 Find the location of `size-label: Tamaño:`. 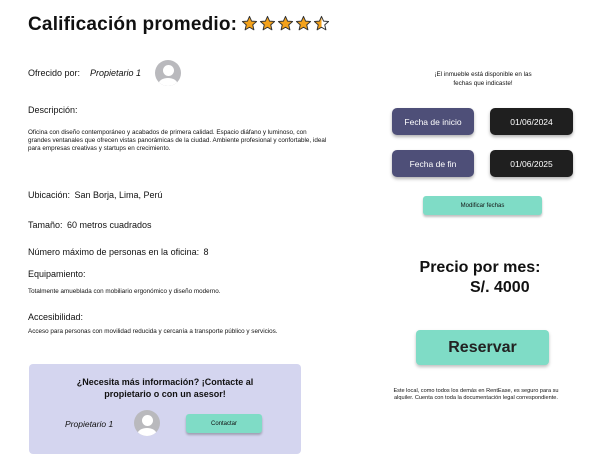

size-label: Tamaño: is located at coordinates (45, 225).